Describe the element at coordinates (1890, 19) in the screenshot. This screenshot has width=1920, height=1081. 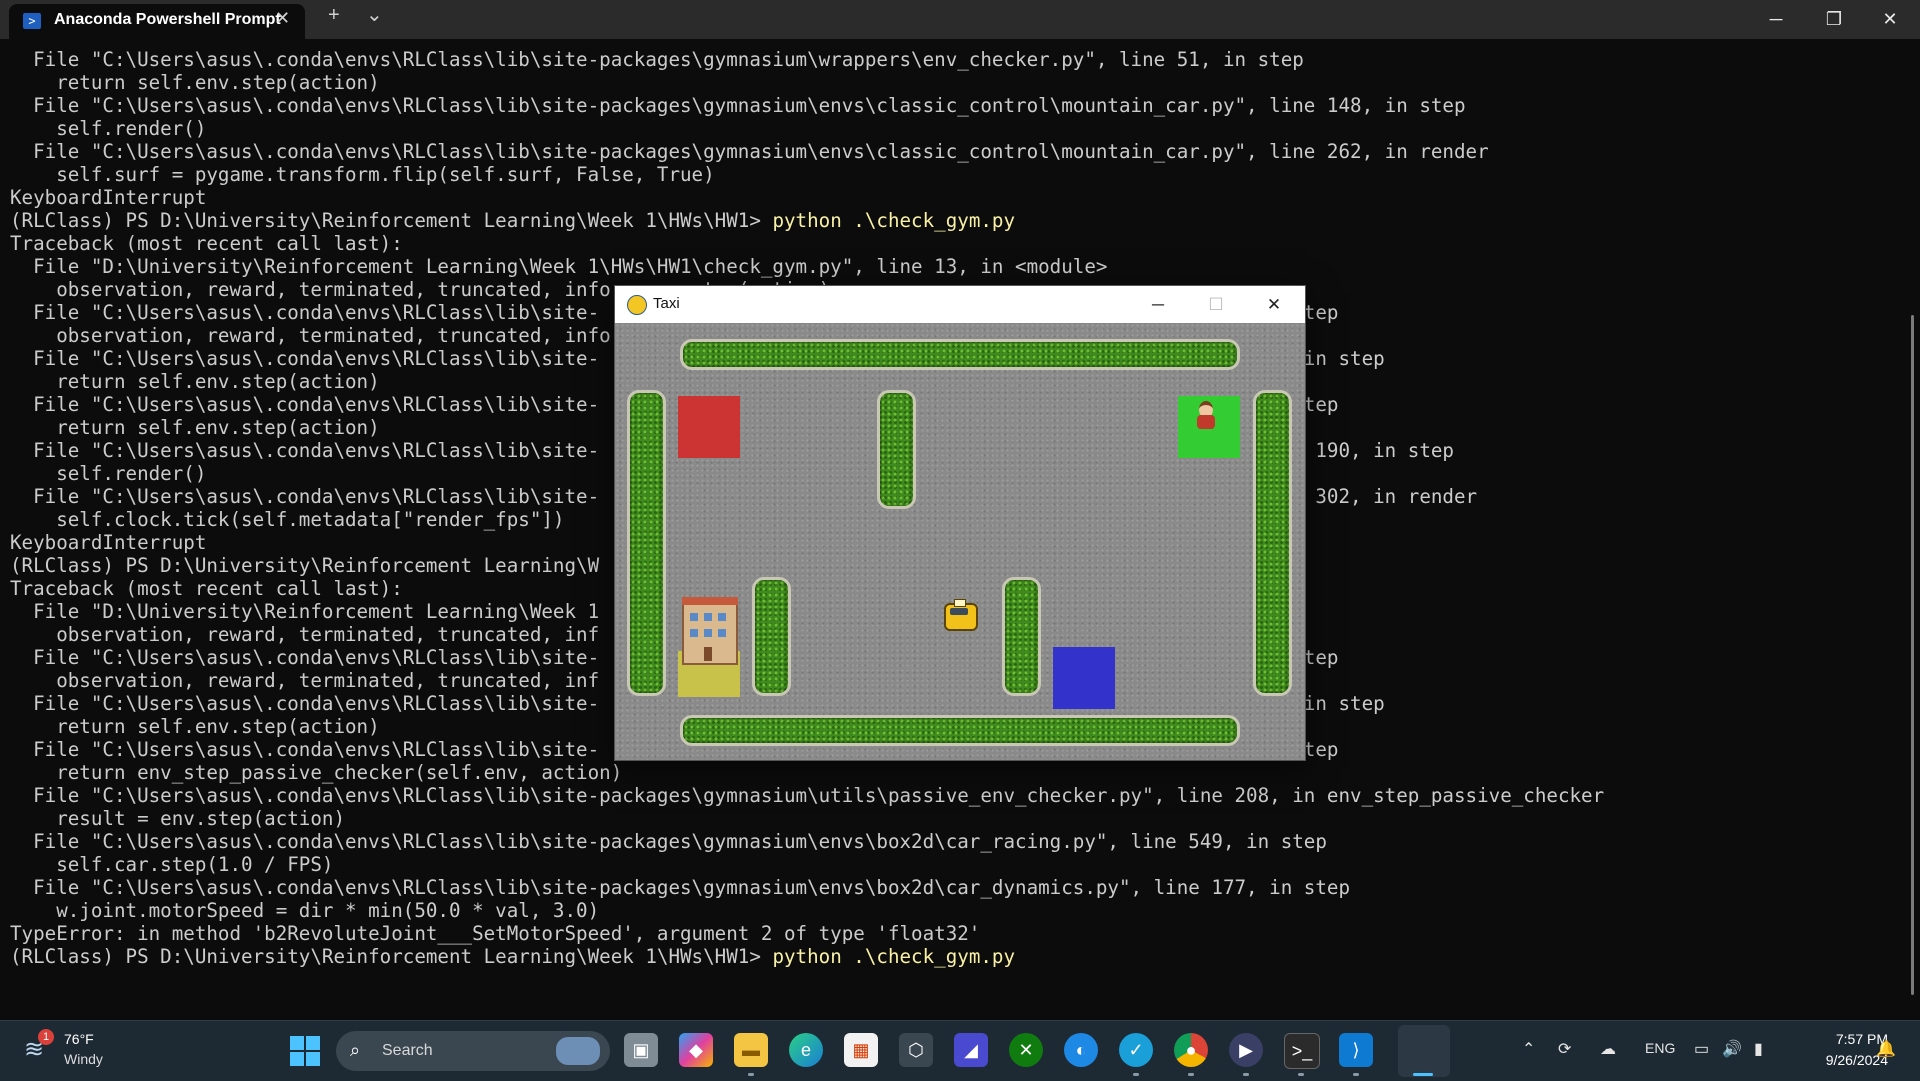
I see `close-window-button: ✕` at that location.